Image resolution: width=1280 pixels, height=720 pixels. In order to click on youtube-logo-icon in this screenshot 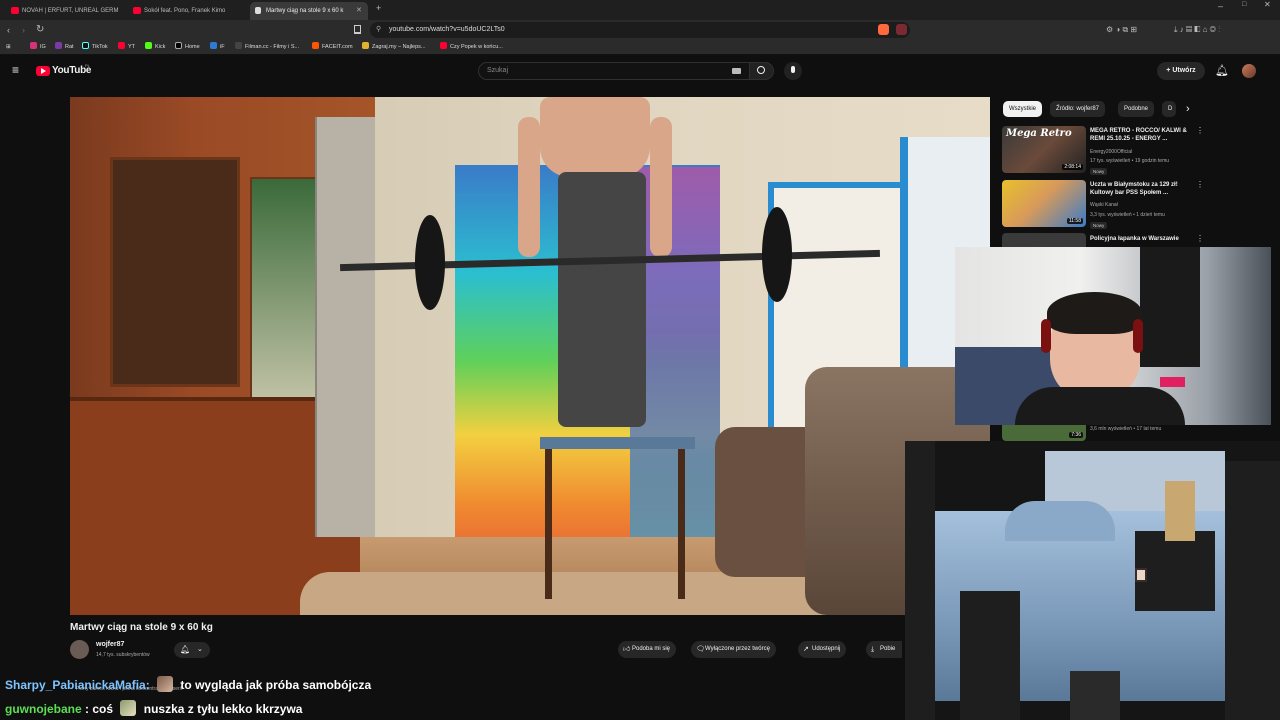, I will do `click(43, 71)`.